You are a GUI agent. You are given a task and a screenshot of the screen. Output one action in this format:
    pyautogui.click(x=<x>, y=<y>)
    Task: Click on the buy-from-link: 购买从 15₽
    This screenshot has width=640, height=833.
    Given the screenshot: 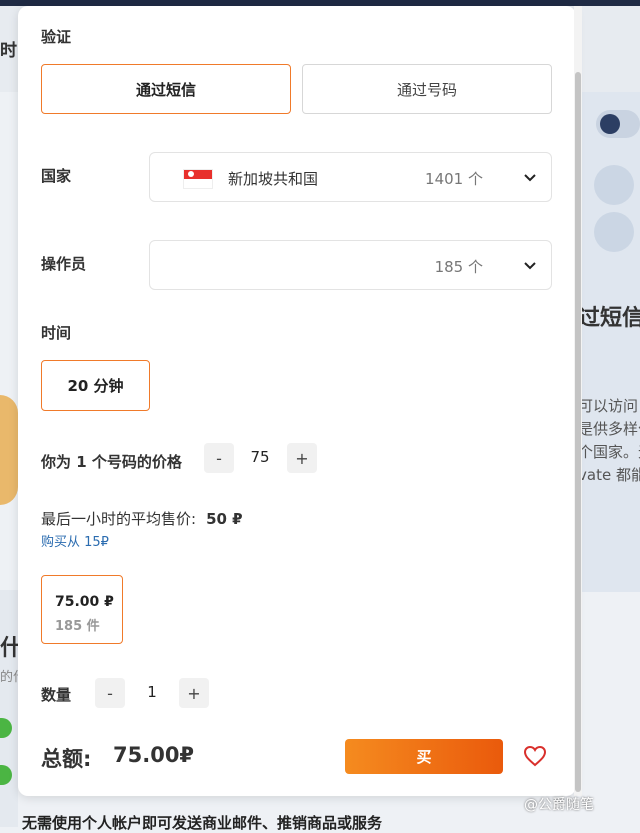 What is the action you would take?
    pyautogui.click(x=75, y=540)
    